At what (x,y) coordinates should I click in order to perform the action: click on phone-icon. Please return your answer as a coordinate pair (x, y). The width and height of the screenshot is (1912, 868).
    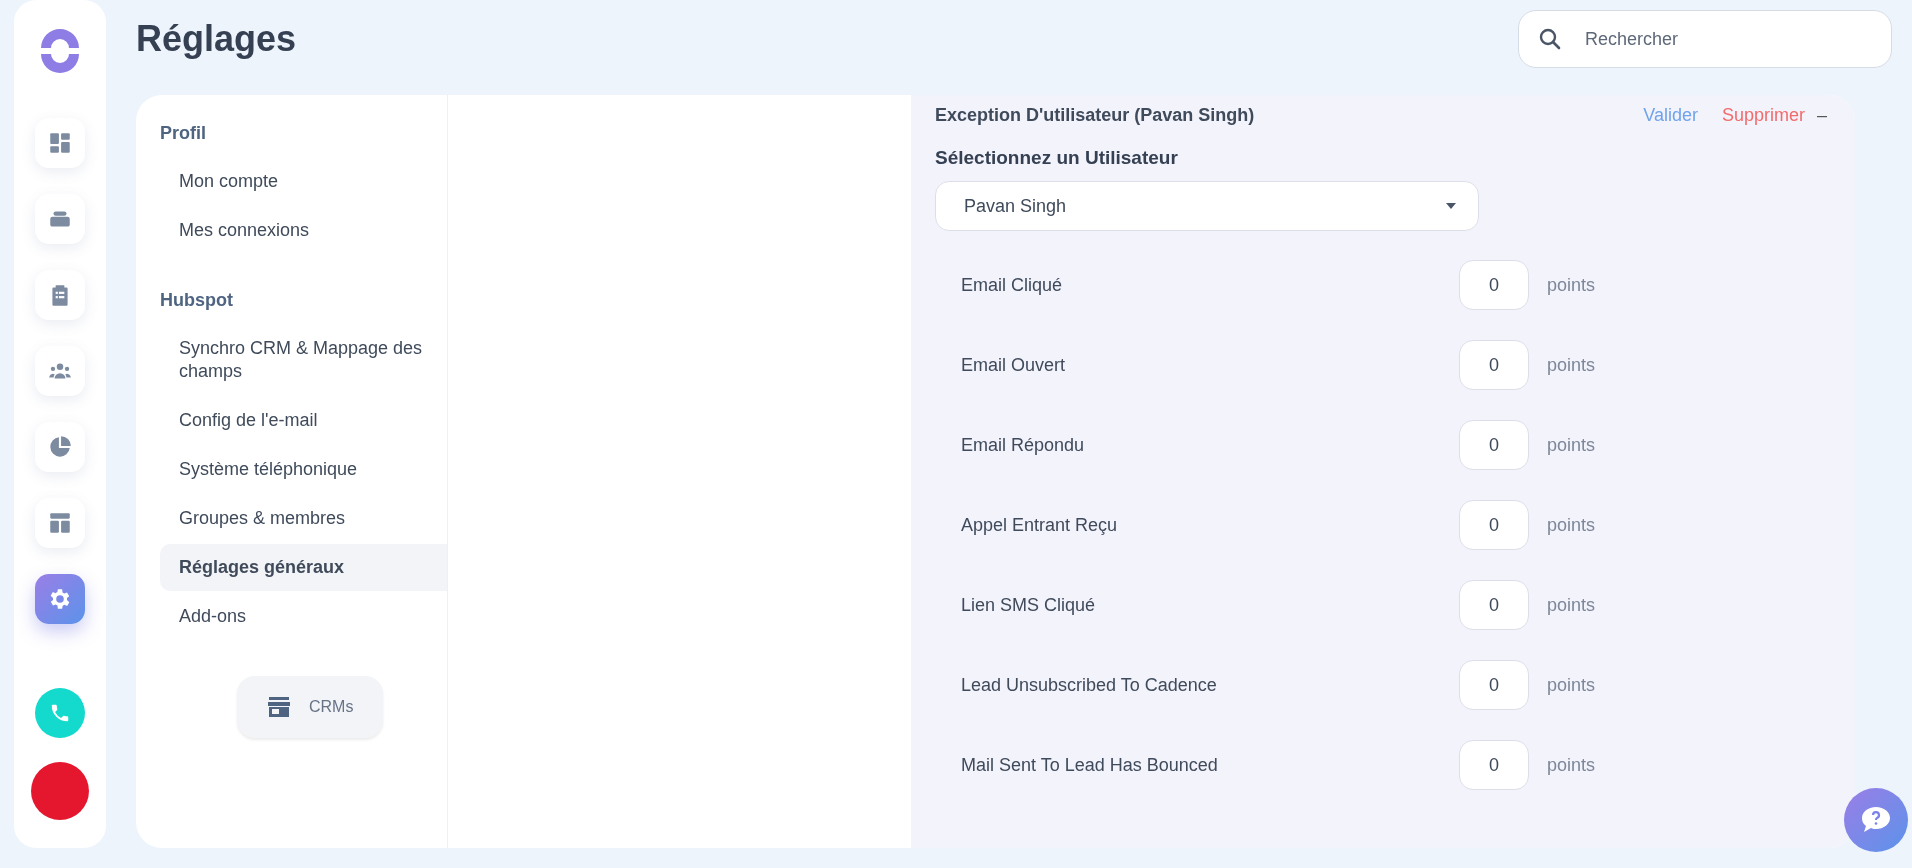
    Looking at the image, I should click on (60, 713).